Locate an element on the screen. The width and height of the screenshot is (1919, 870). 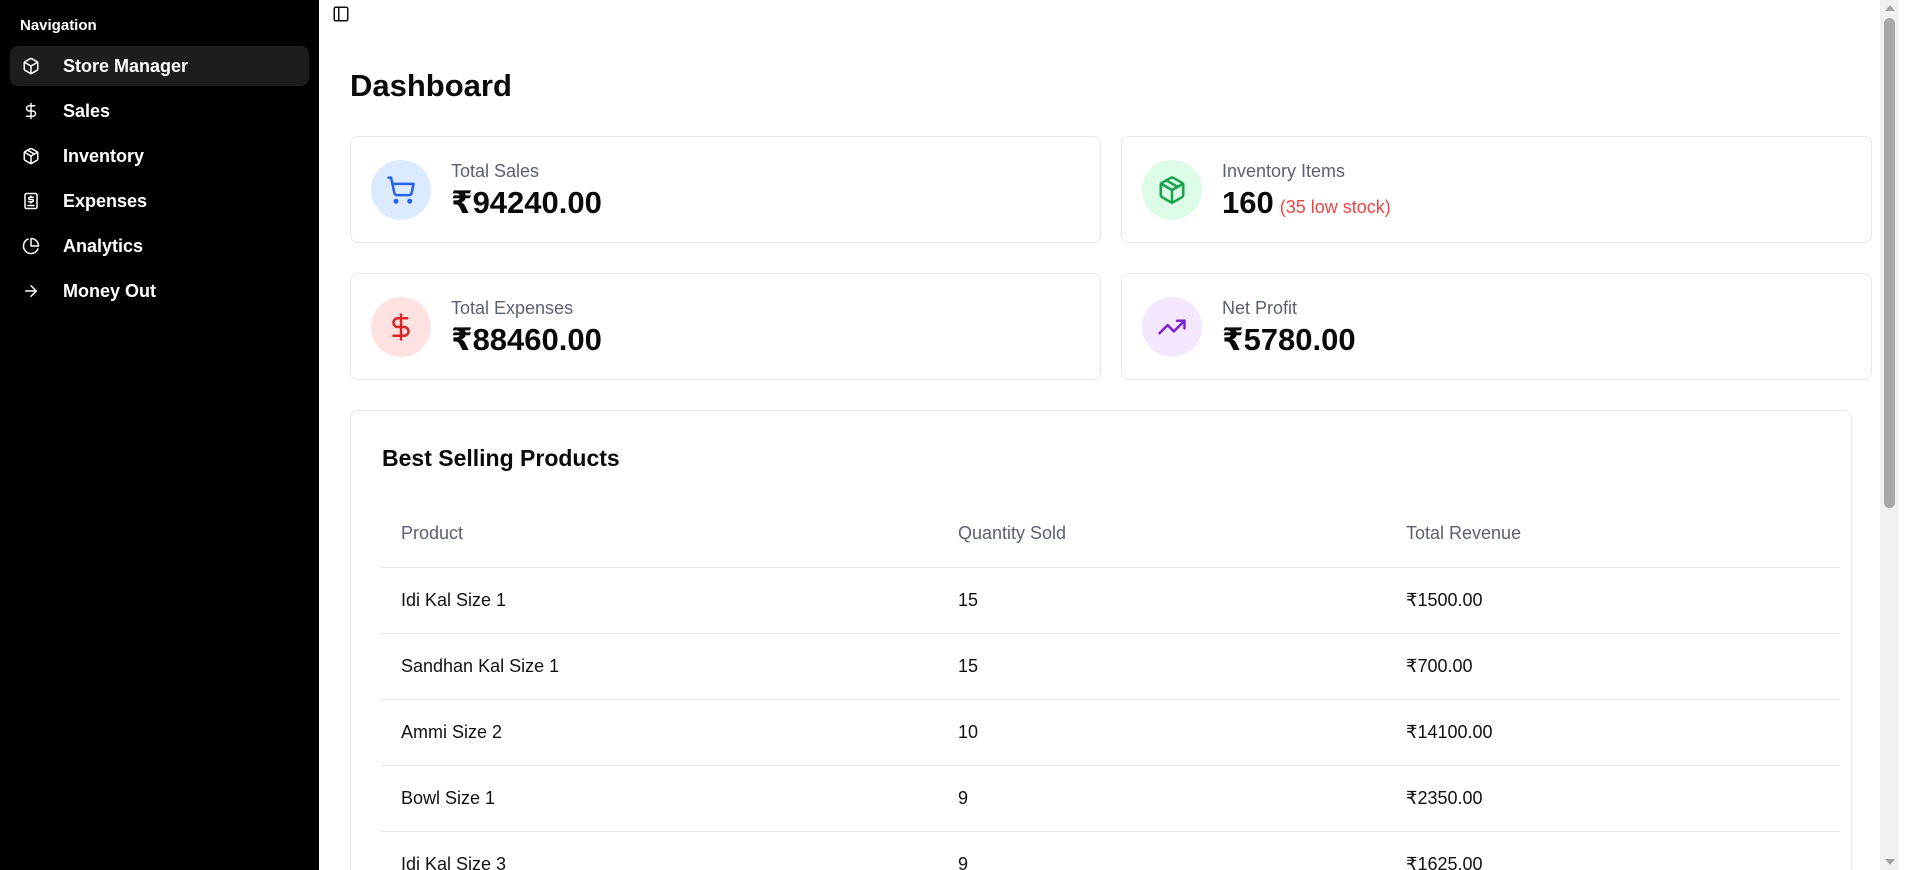
receipt-icon is located at coordinates (31, 201).